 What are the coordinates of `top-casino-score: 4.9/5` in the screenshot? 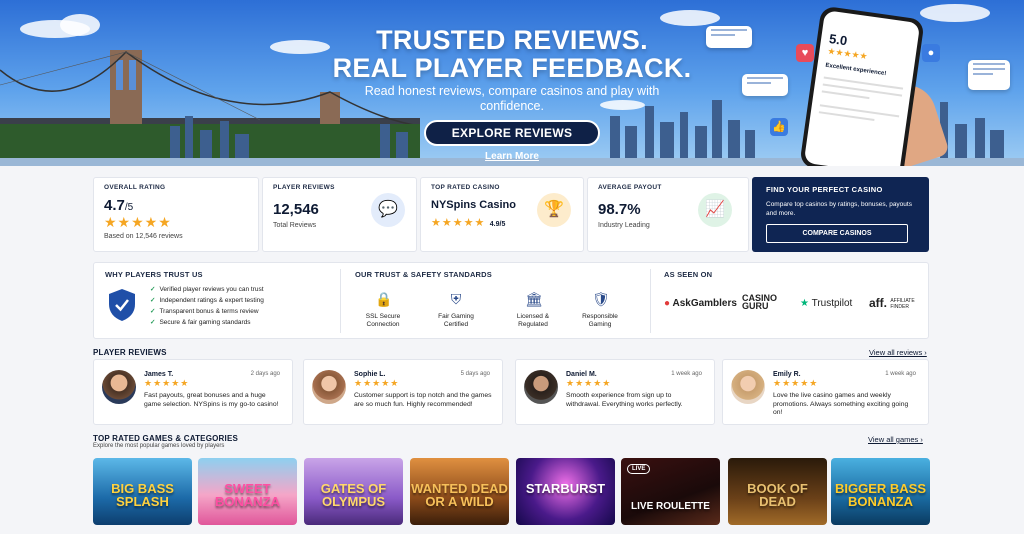 It's located at (497, 224).